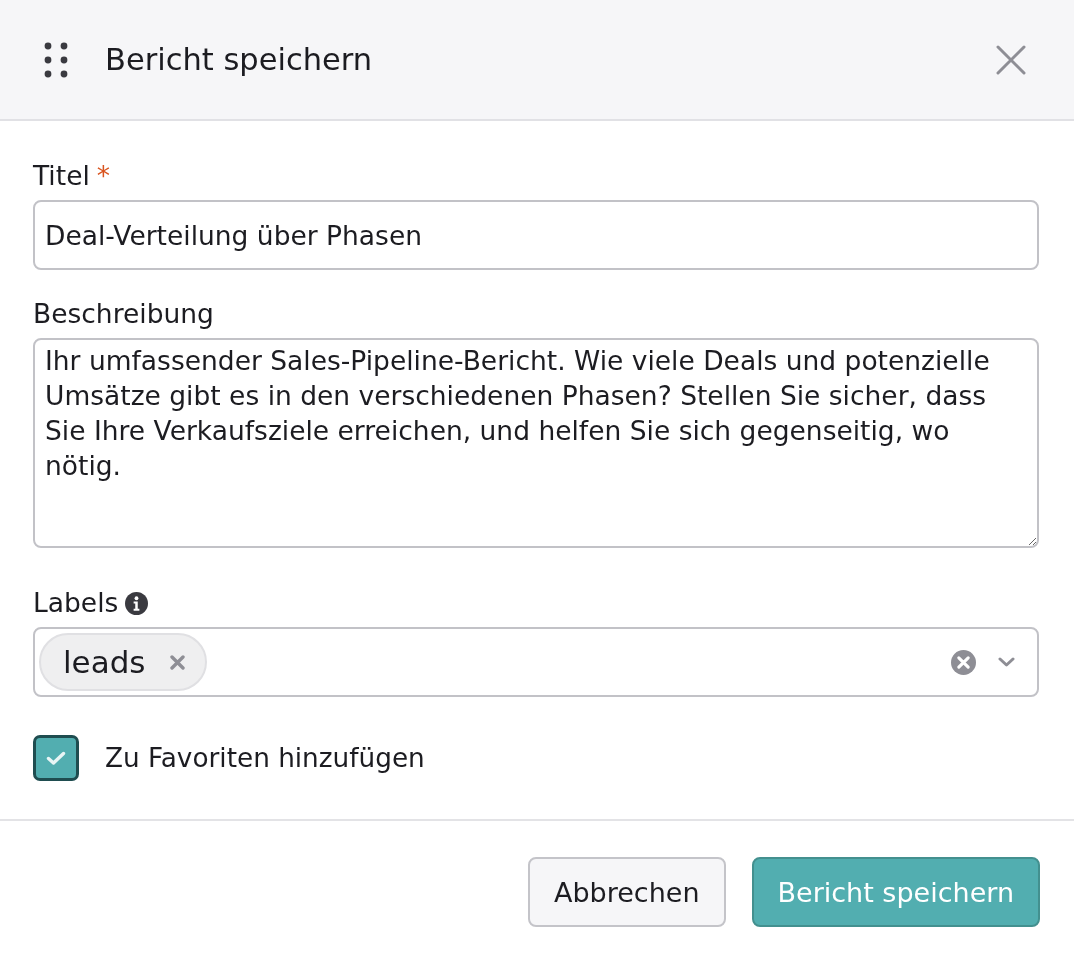 The width and height of the screenshot is (1074, 962). I want to click on checkbox-label: Zu Favoriten hinzufügen, so click(265, 758).